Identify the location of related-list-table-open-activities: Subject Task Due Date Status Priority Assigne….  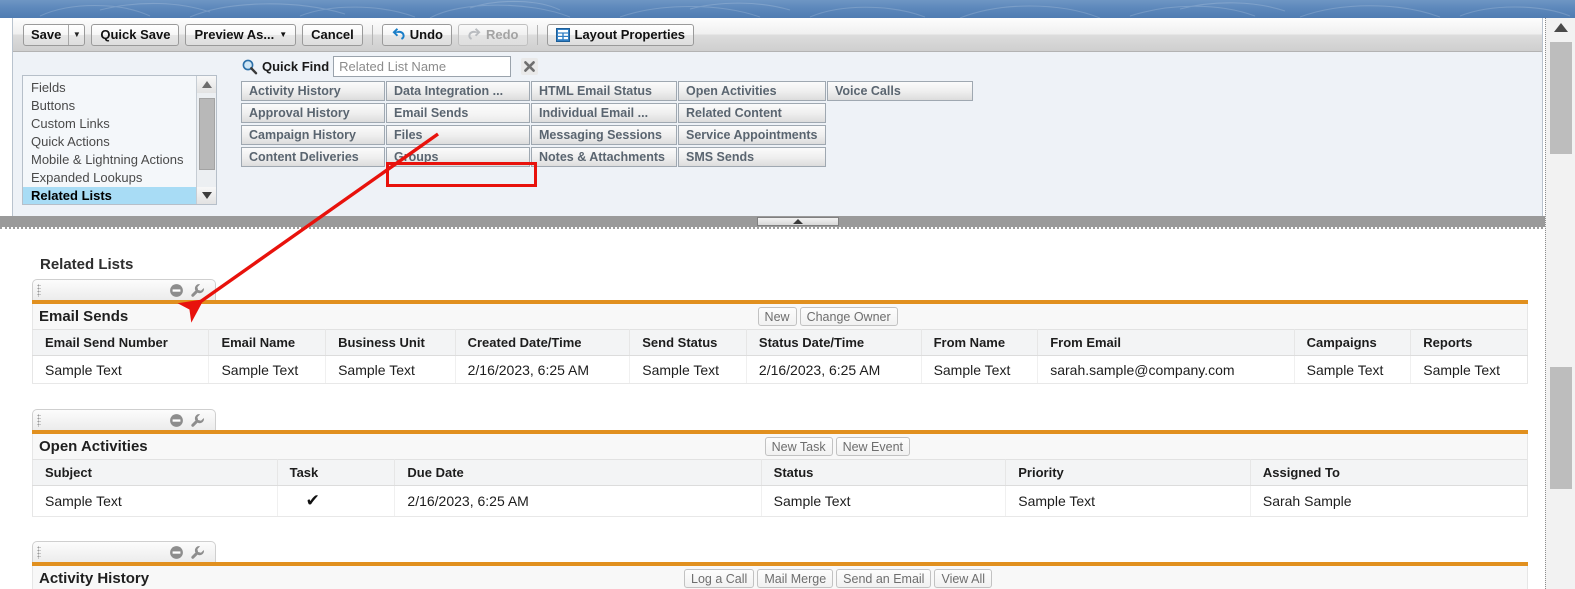
(780, 488).